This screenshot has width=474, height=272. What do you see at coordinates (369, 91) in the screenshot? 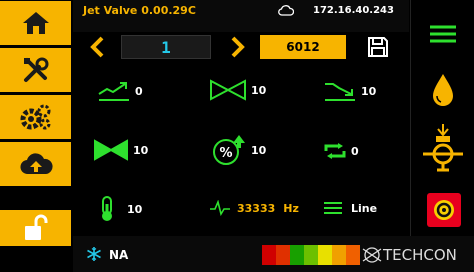
I see `fall-value: 10` at bounding box center [369, 91].